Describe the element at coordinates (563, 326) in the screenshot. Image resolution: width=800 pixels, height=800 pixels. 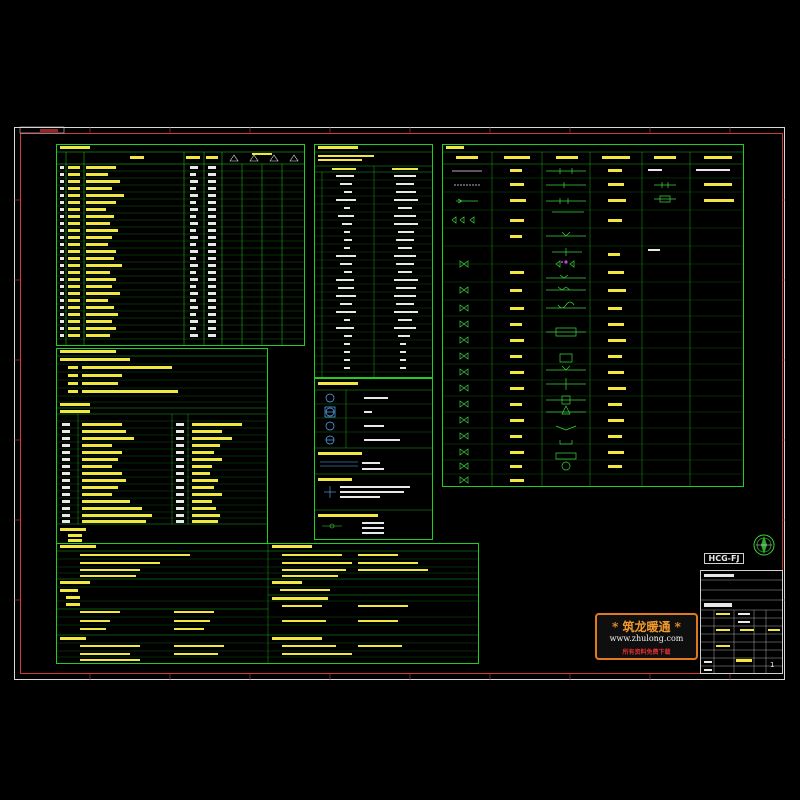
I see `valve-symbol-icon` at that location.